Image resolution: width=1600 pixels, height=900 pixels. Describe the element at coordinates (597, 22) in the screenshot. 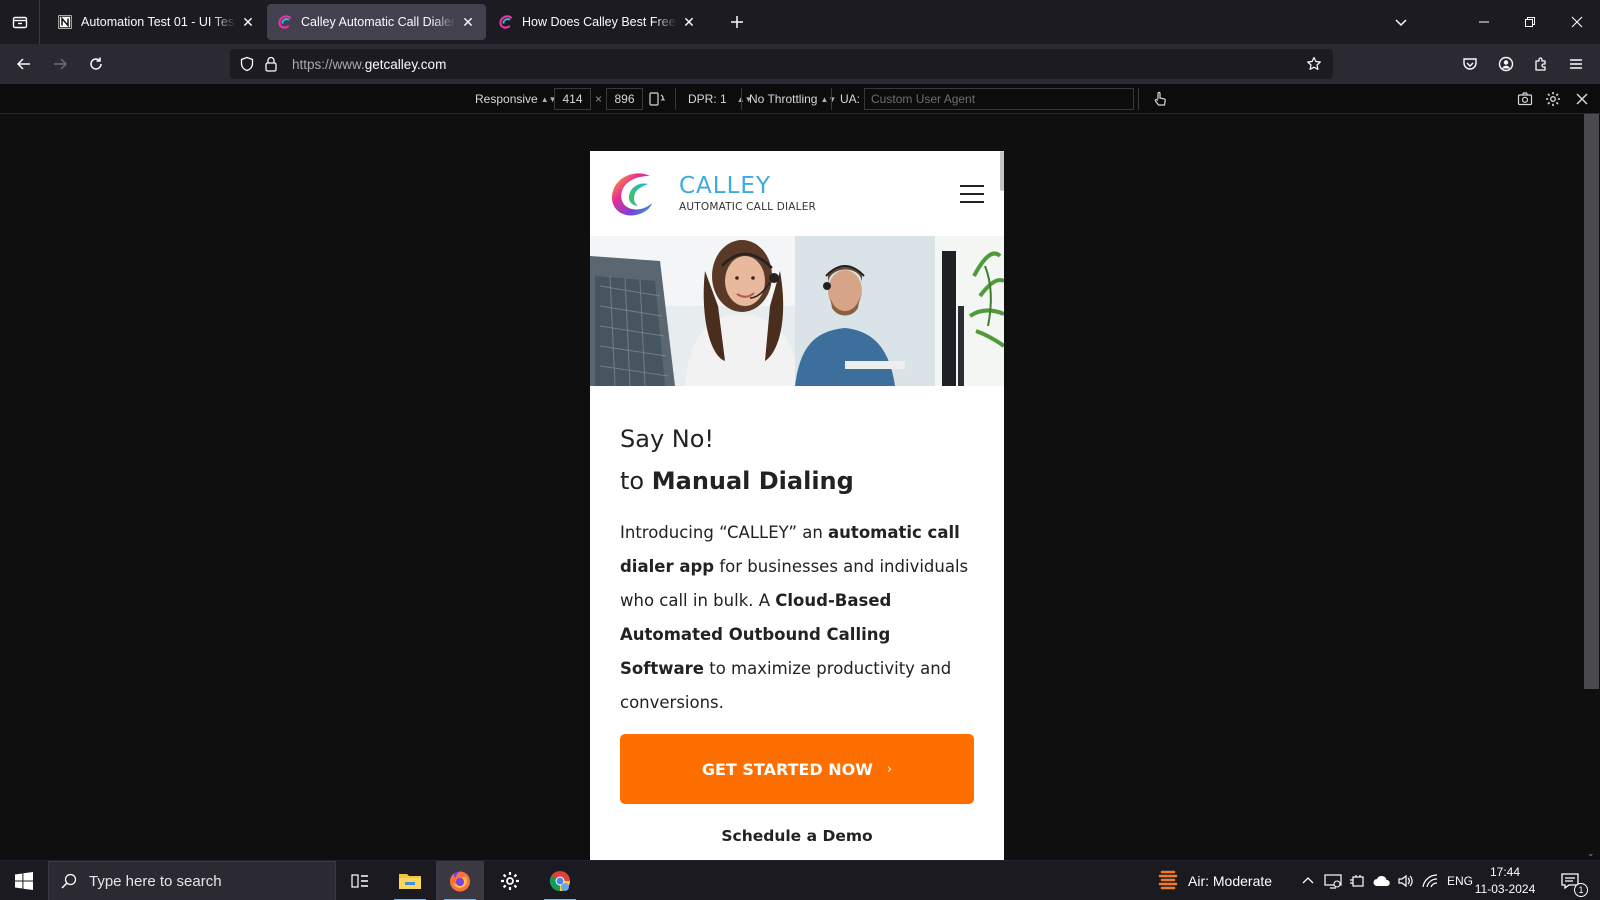

I see `tab-how-does-calley: How Does Calley Best Free Auto ✕` at that location.